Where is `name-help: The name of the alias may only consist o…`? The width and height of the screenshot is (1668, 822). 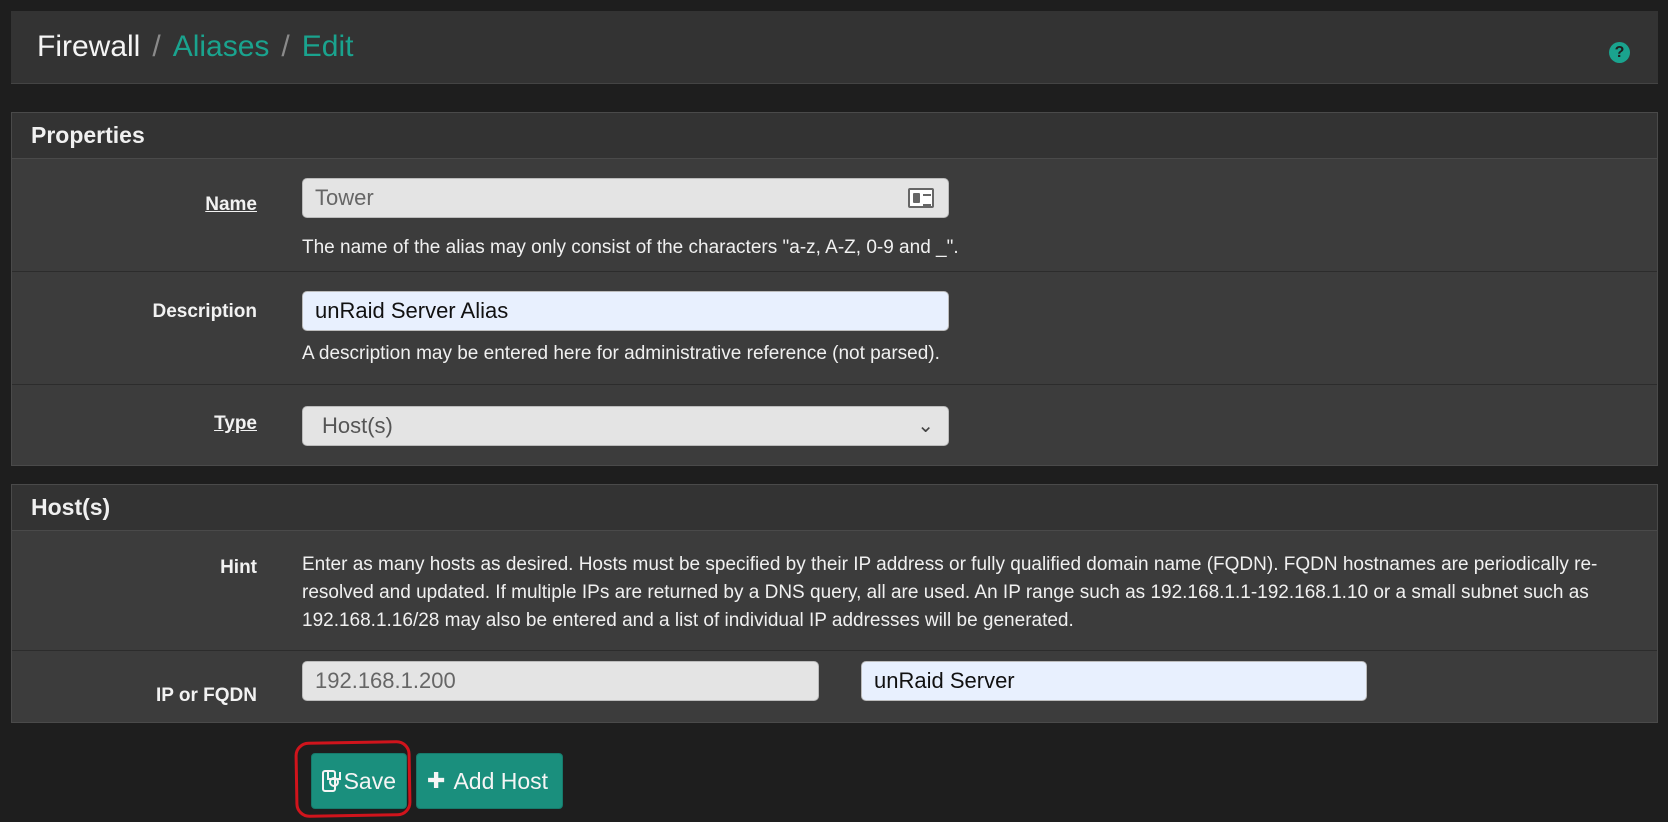
name-help: The name of the alias may only consist o… is located at coordinates (630, 247).